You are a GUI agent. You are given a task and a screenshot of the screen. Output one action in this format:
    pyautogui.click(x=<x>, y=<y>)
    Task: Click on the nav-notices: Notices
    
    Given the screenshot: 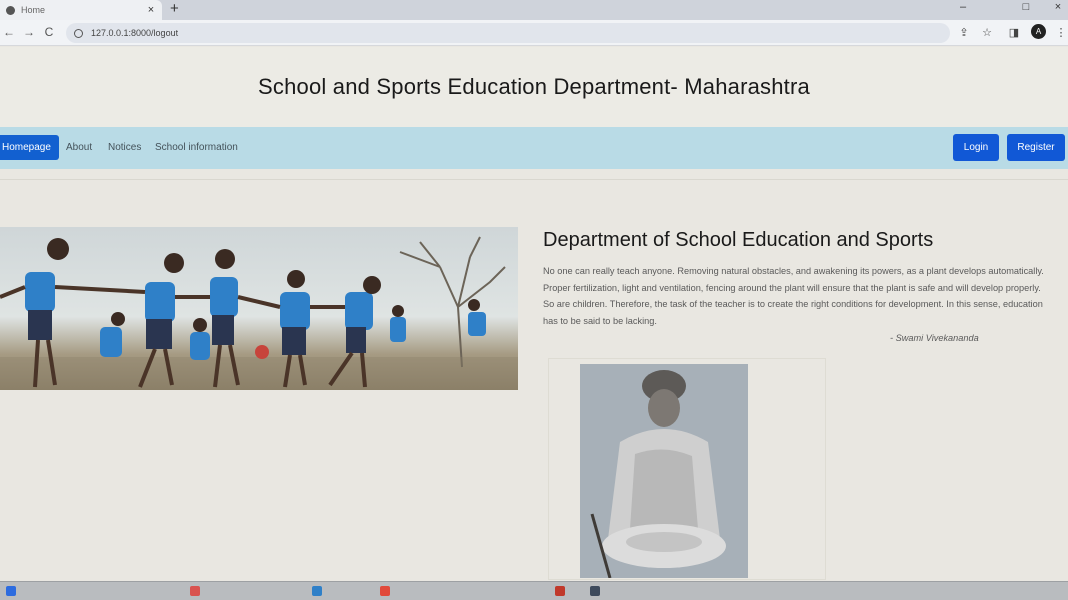 What is the action you would take?
    pyautogui.click(x=124, y=147)
    